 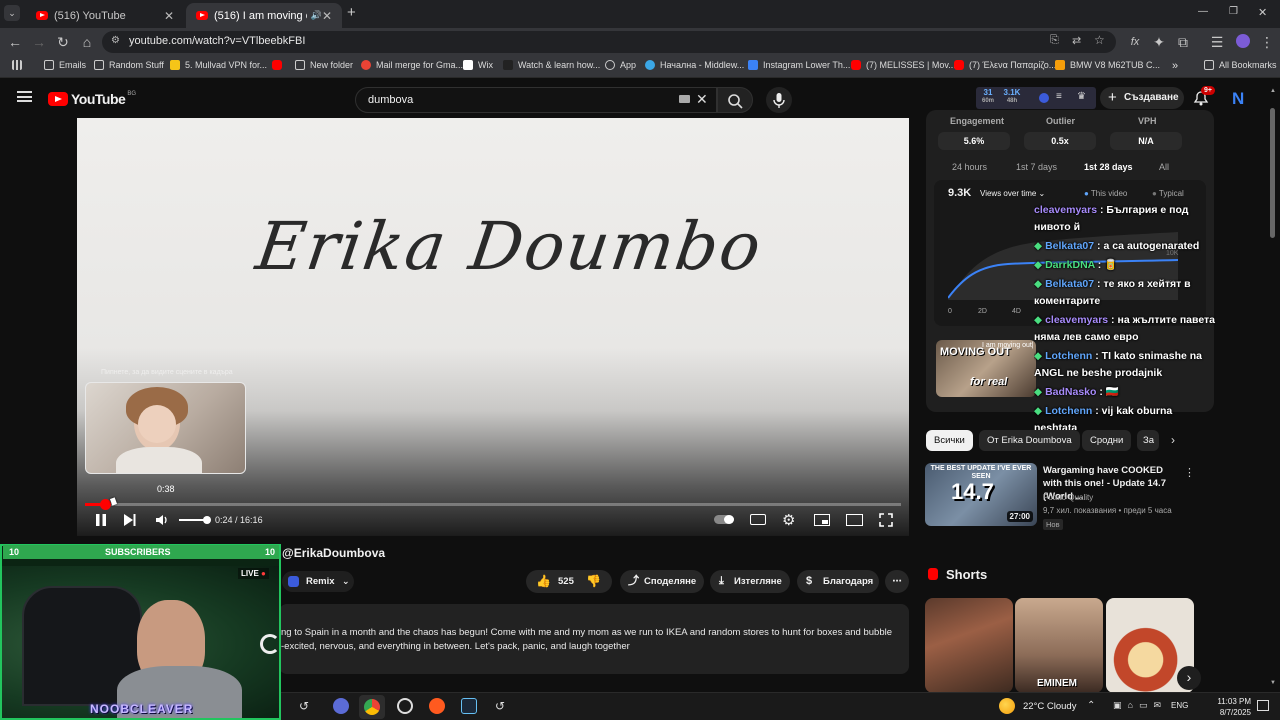 I want to click on translate-icon: ⇄, so click(x=1076, y=40).